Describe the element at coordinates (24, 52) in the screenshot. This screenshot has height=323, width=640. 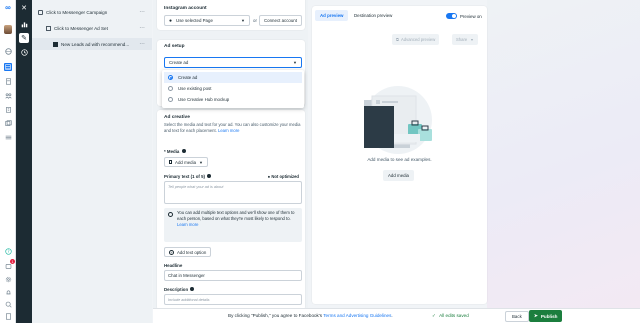
I see `history-clock-icon` at that location.